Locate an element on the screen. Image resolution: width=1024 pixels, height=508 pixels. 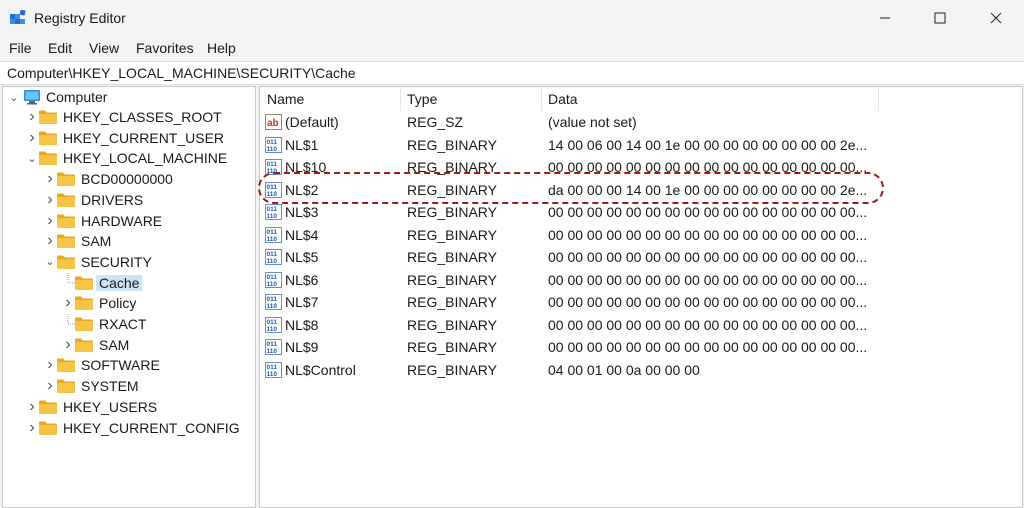
column-header-type: Type is located at coordinates (472, 99).